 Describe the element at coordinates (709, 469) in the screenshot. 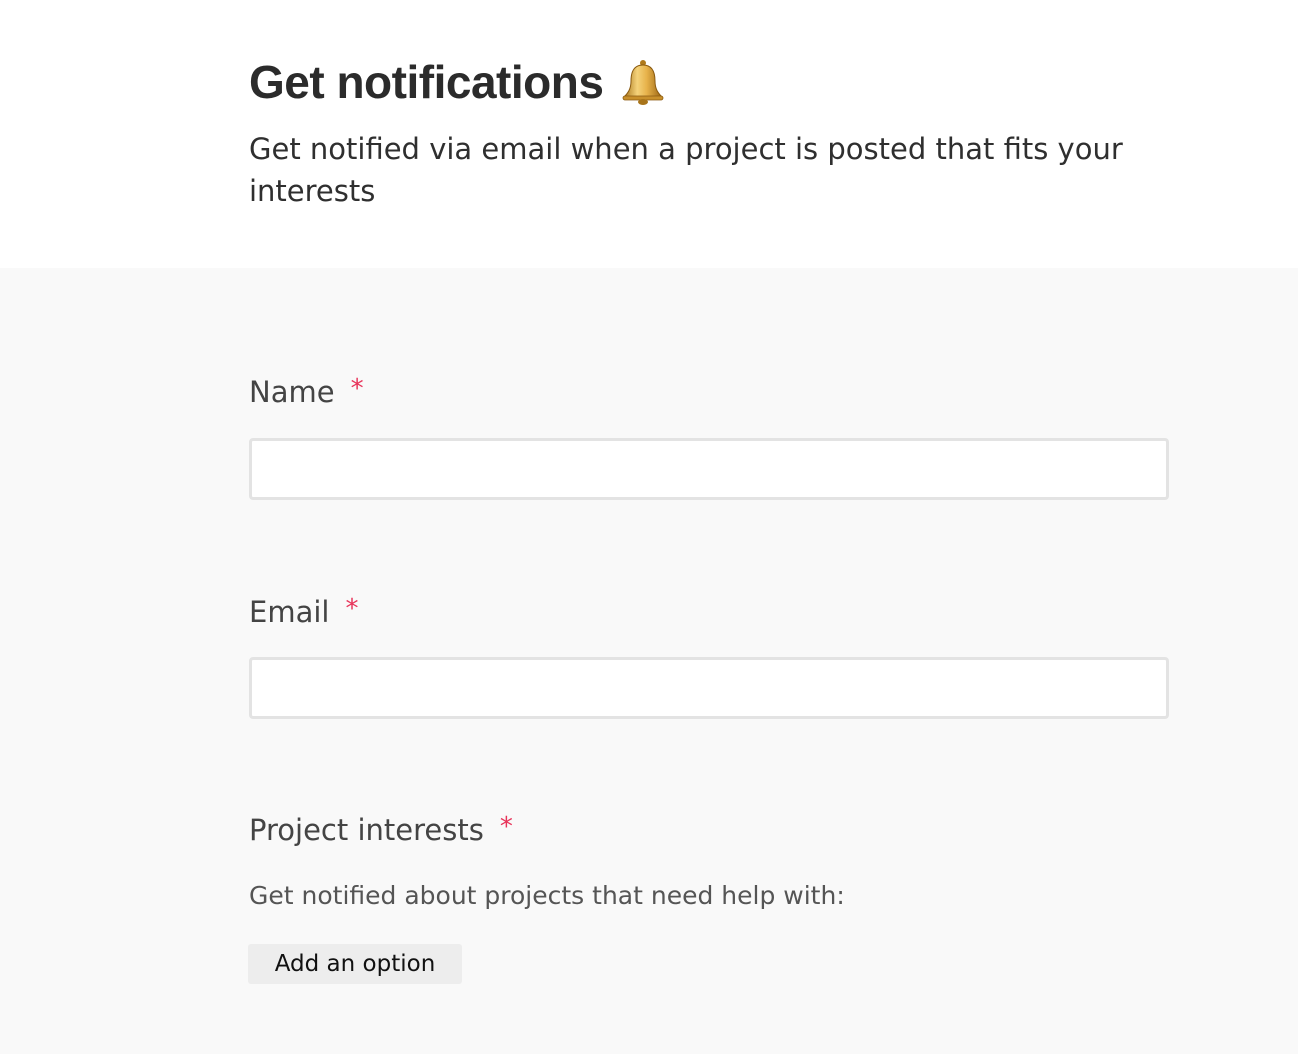

I see `name-field` at that location.